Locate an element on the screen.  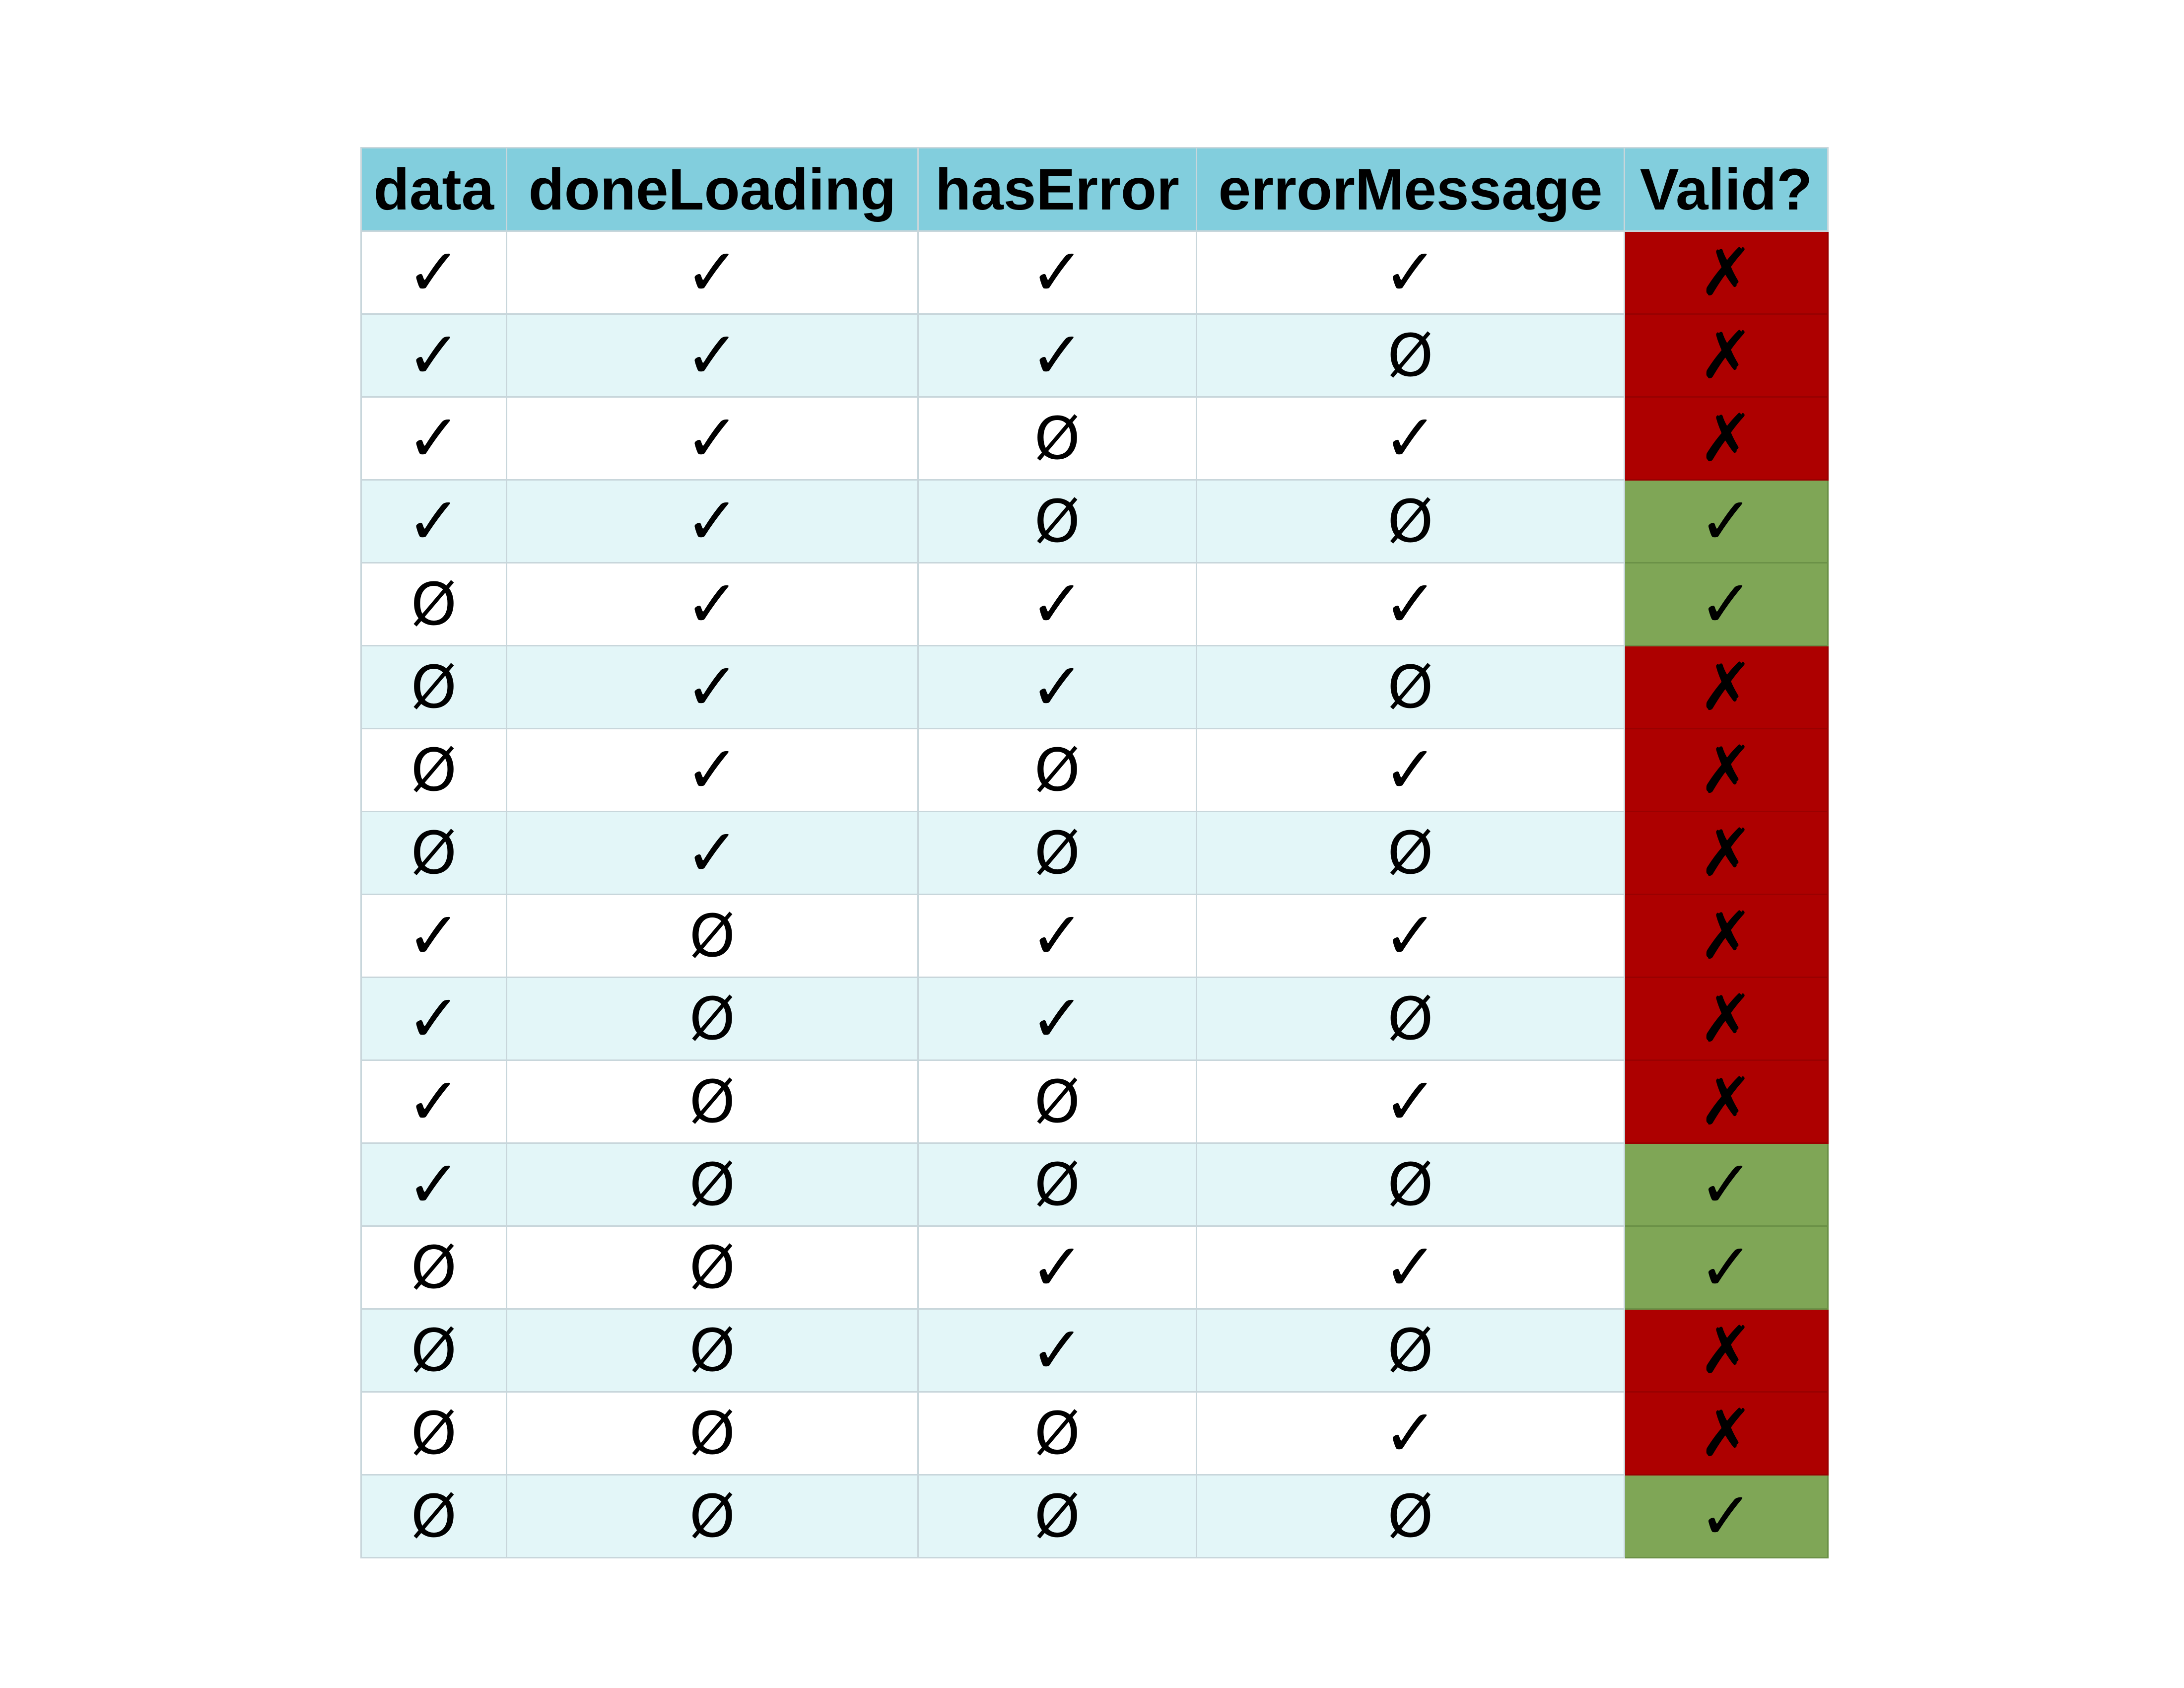
header-has-error: hasError is located at coordinates (1057, 189).